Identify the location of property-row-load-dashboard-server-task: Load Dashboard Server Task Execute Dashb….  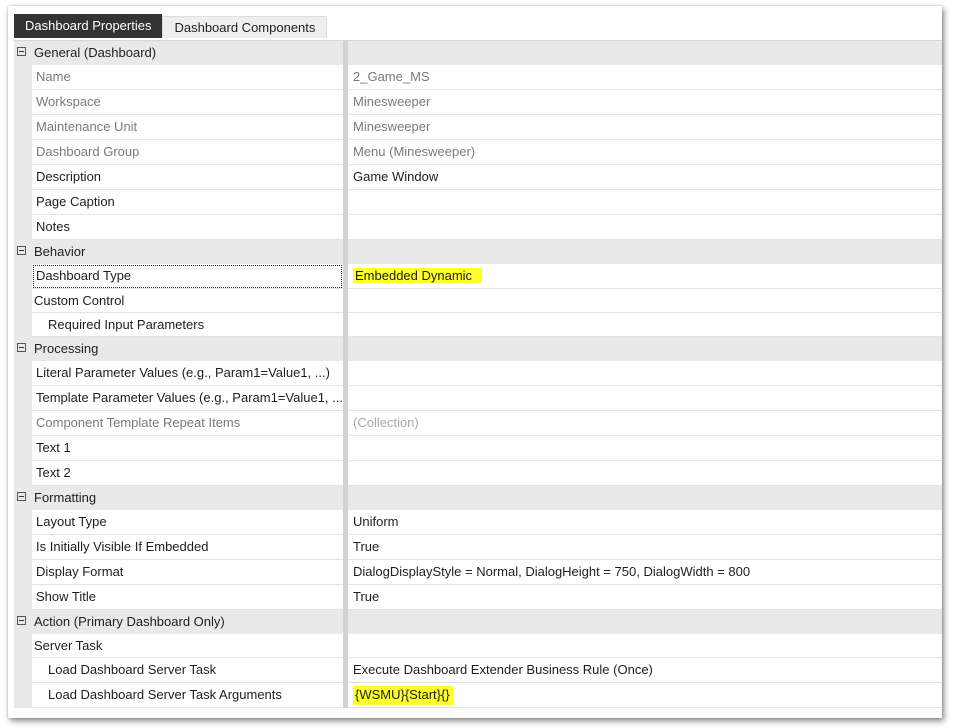
(478, 670).